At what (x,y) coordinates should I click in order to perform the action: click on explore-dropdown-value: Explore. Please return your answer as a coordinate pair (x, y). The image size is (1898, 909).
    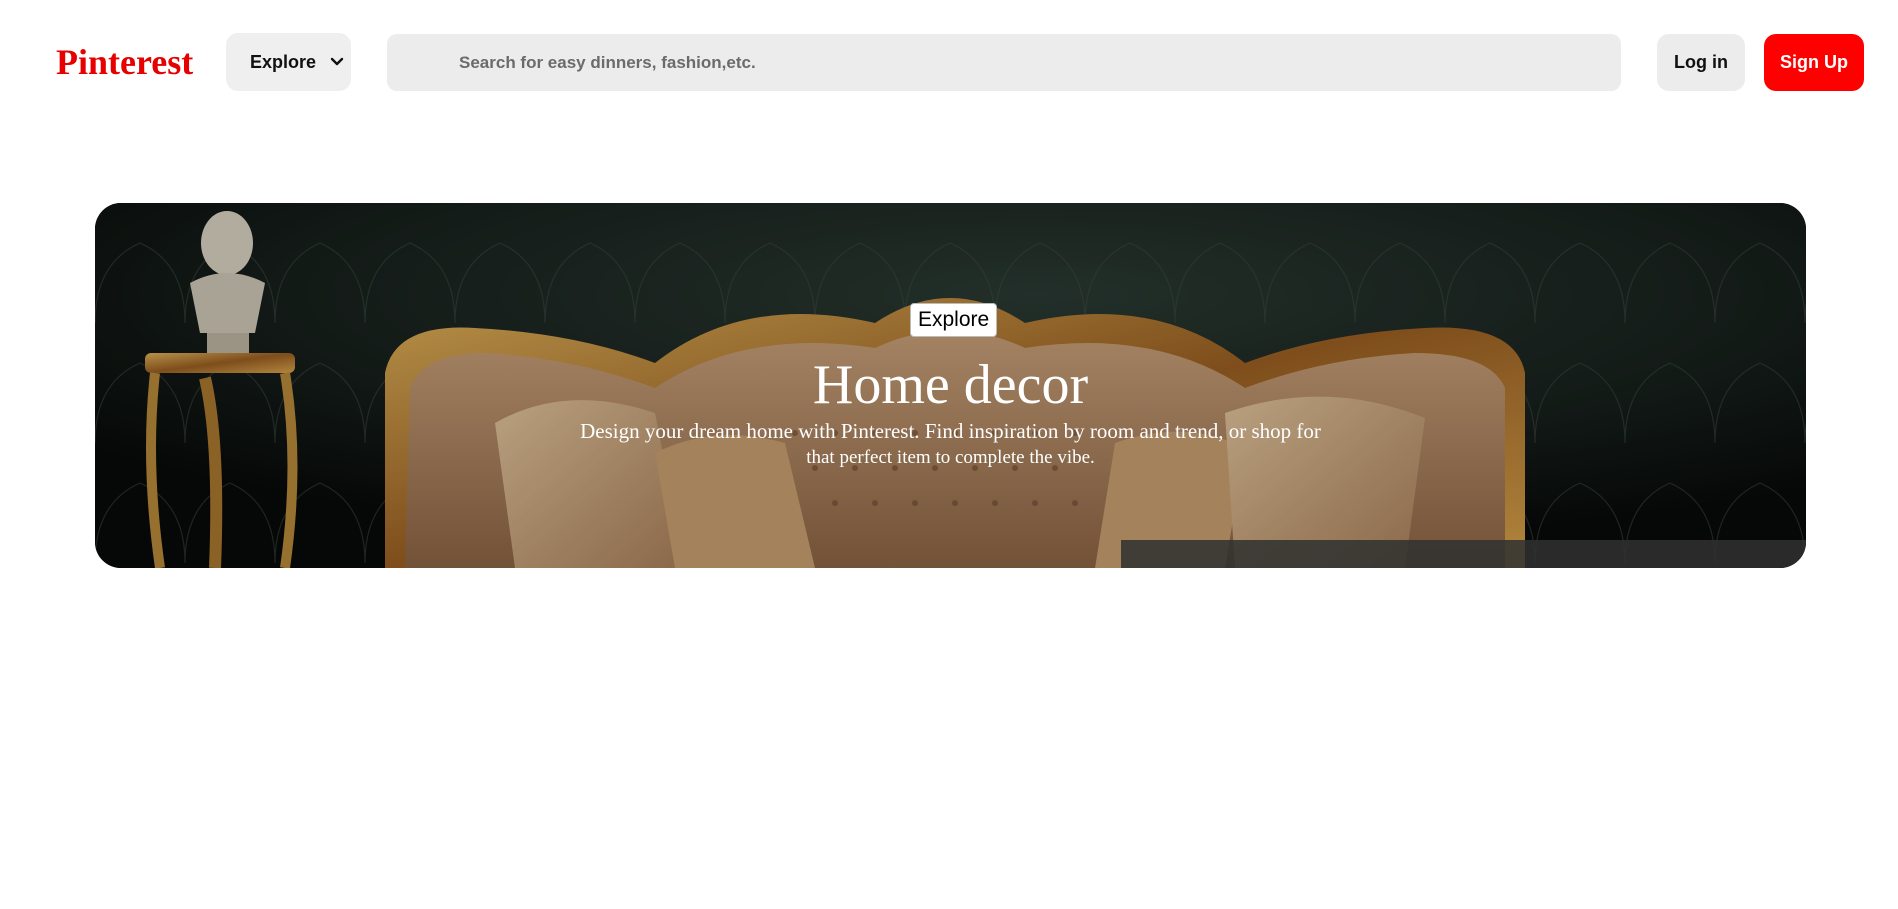
    Looking at the image, I should click on (283, 61).